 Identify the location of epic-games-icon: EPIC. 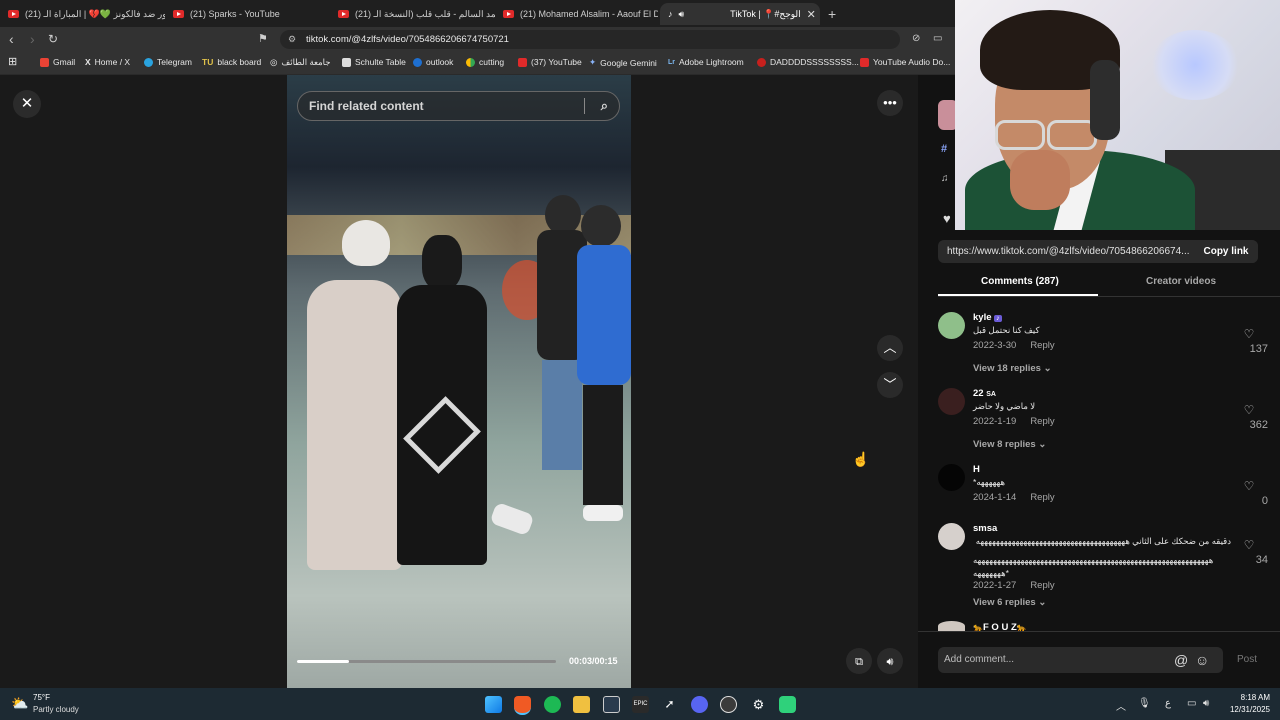
(640, 704).